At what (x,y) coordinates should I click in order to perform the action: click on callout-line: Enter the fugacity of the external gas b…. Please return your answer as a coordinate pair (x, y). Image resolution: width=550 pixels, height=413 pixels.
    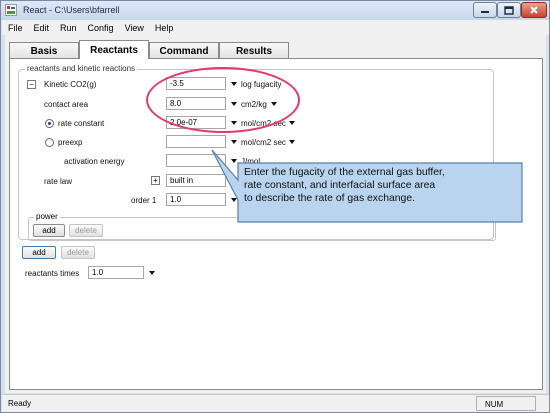
    Looking at the image, I should click on (344, 172).